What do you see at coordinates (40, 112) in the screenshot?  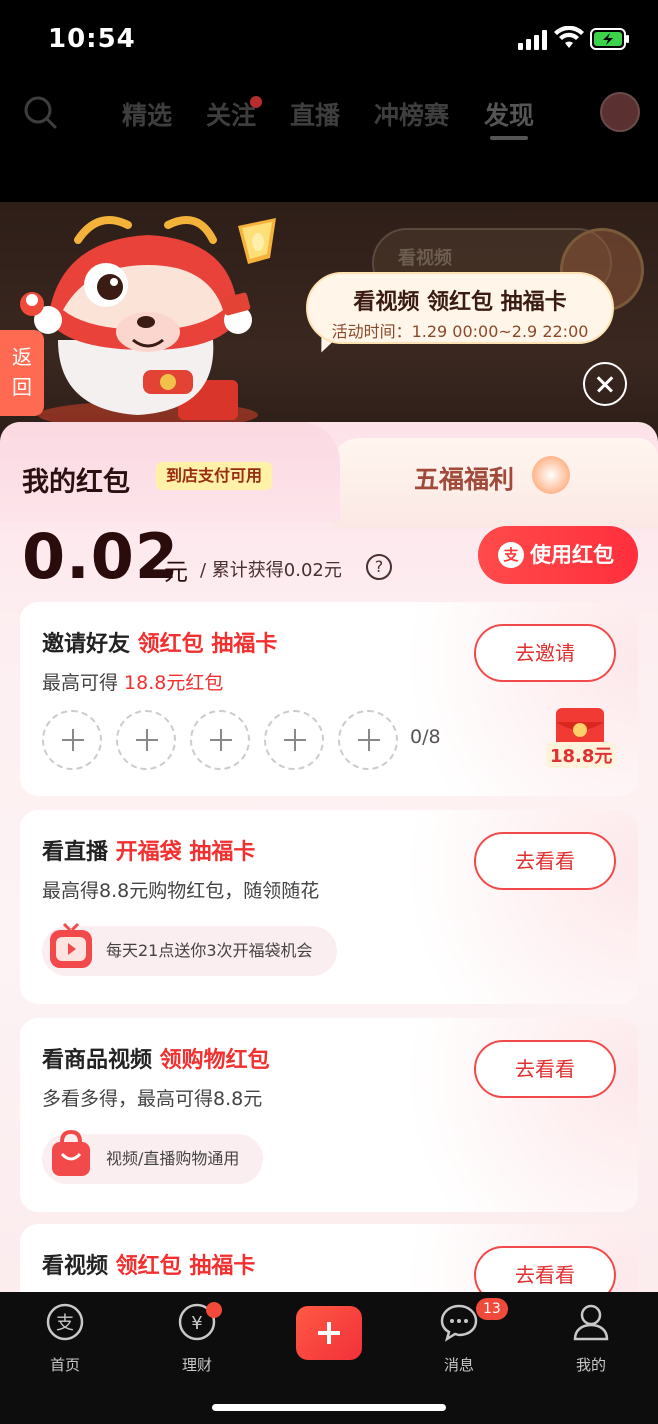 I see `search-icon` at bounding box center [40, 112].